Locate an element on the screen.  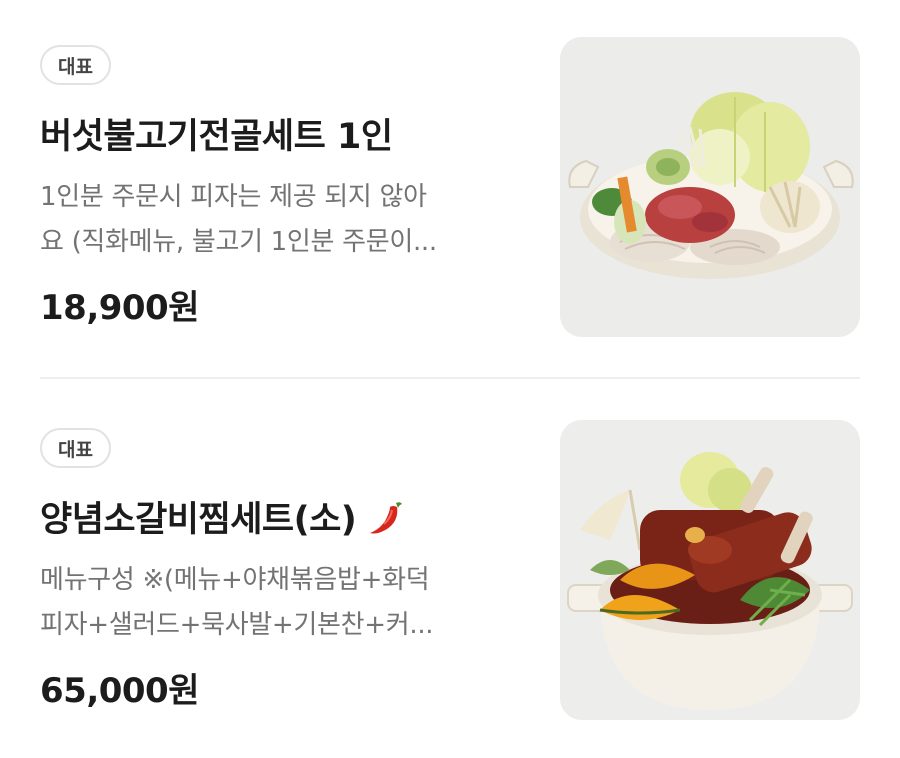
menu-item-price: 18,900원 is located at coordinates (119, 308).